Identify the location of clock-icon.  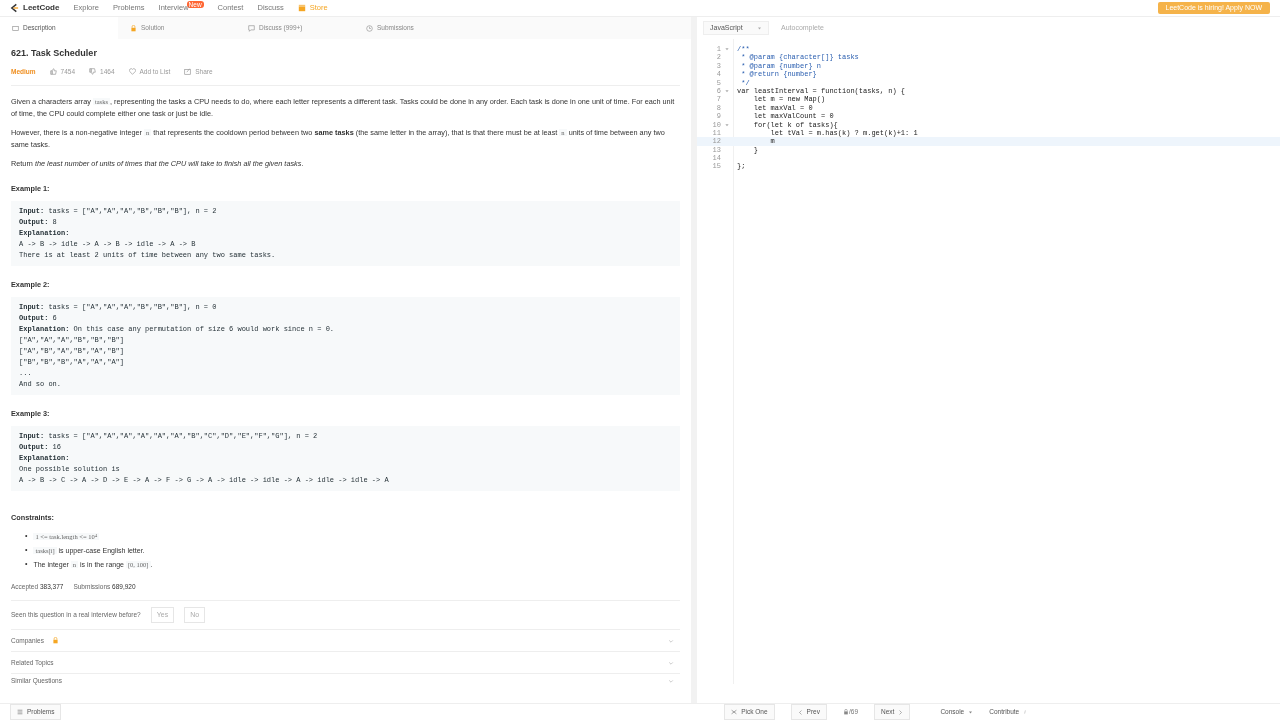
(369, 28).